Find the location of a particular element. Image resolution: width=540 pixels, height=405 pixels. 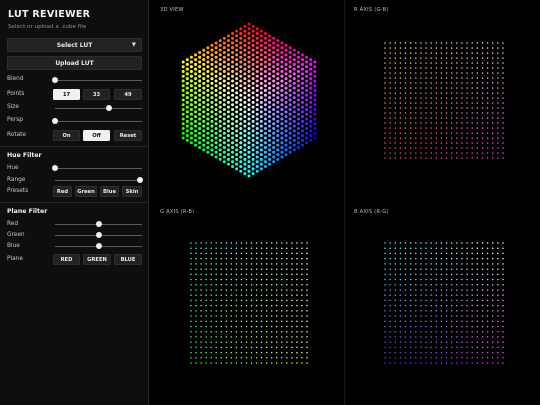

hue-slider-thumb is located at coordinates (55, 168).